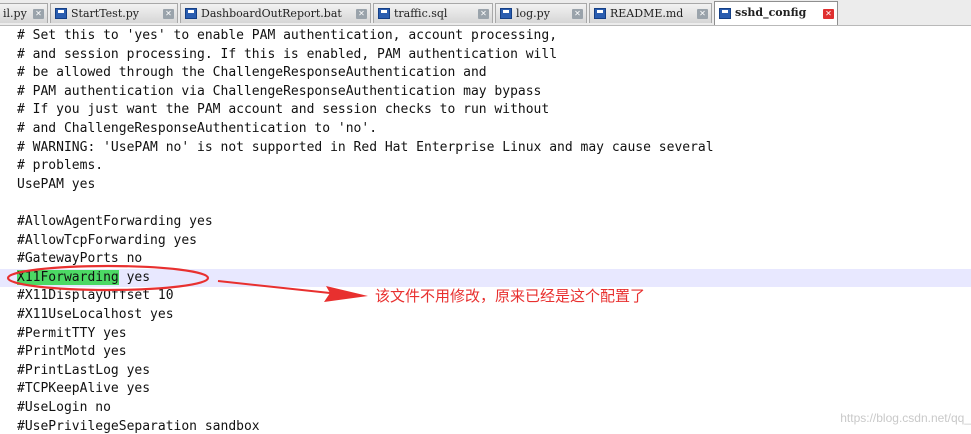 This screenshot has width=971, height=434. Describe the element at coordinates (108, 278) in the screenshot. I see `annotation-circle` at that location.